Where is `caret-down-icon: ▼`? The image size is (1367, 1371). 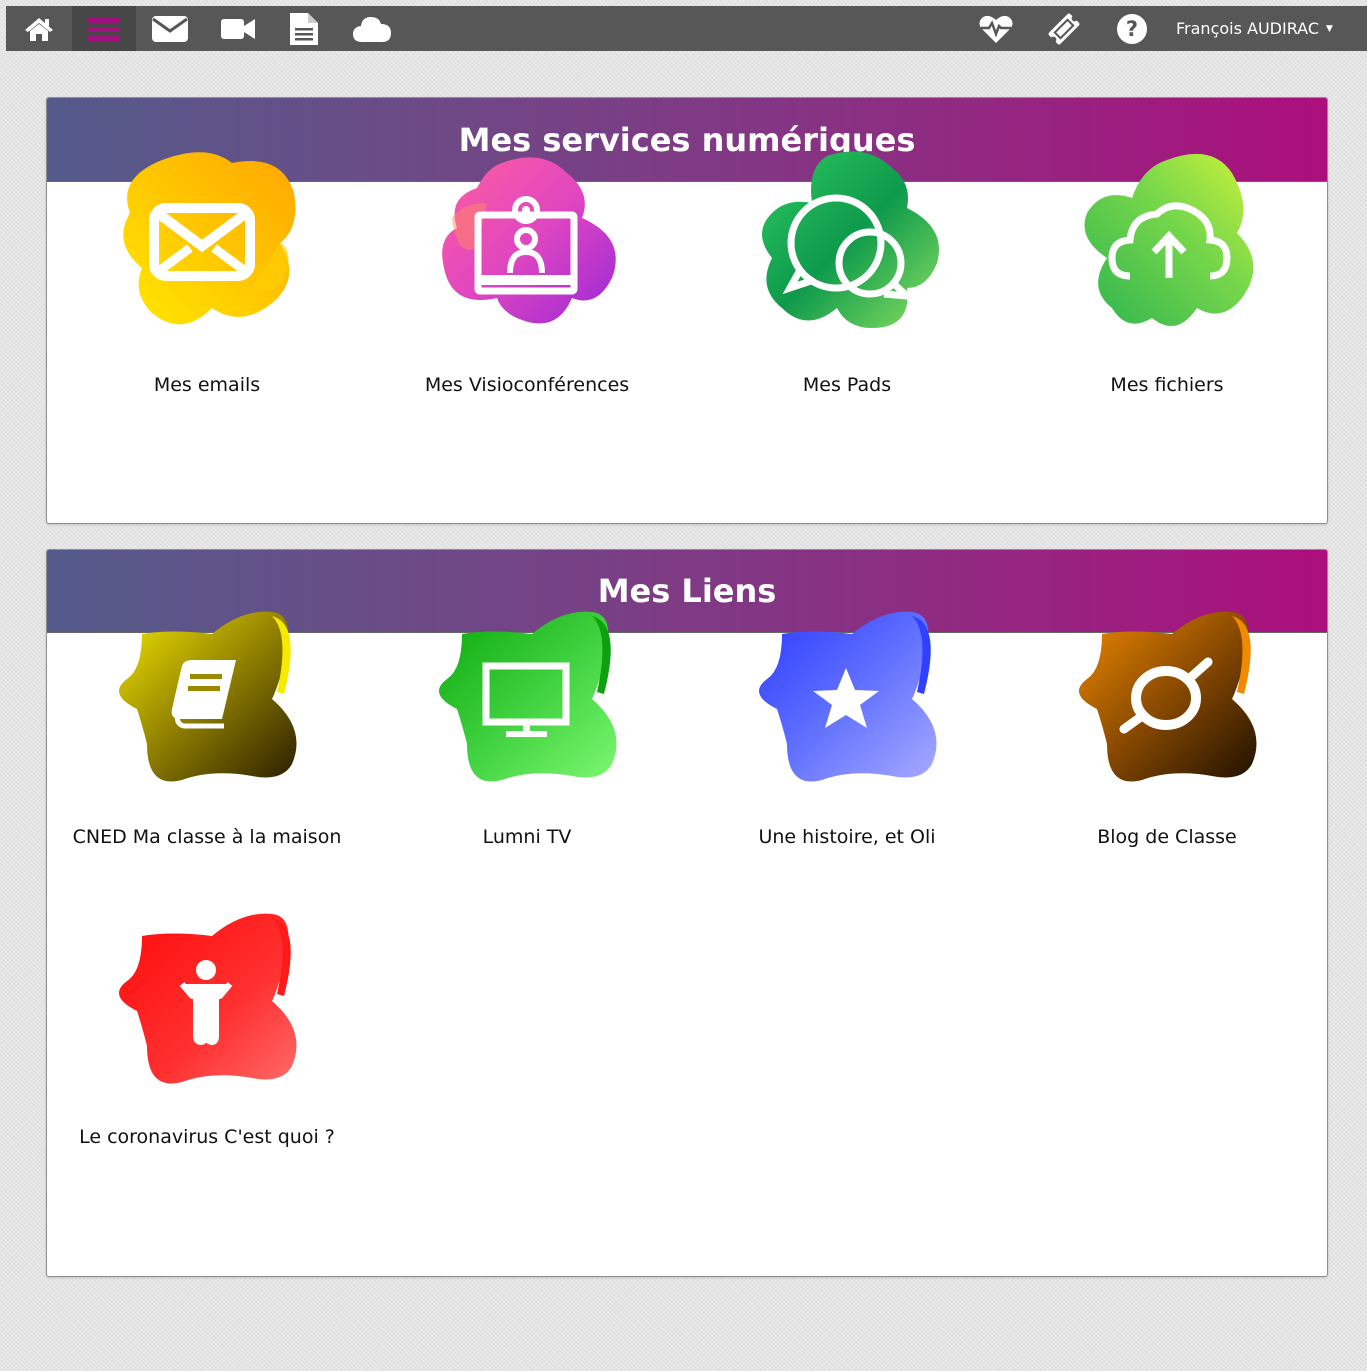 caret-down-icon: ▼ is located at coordinates (1329, 28).